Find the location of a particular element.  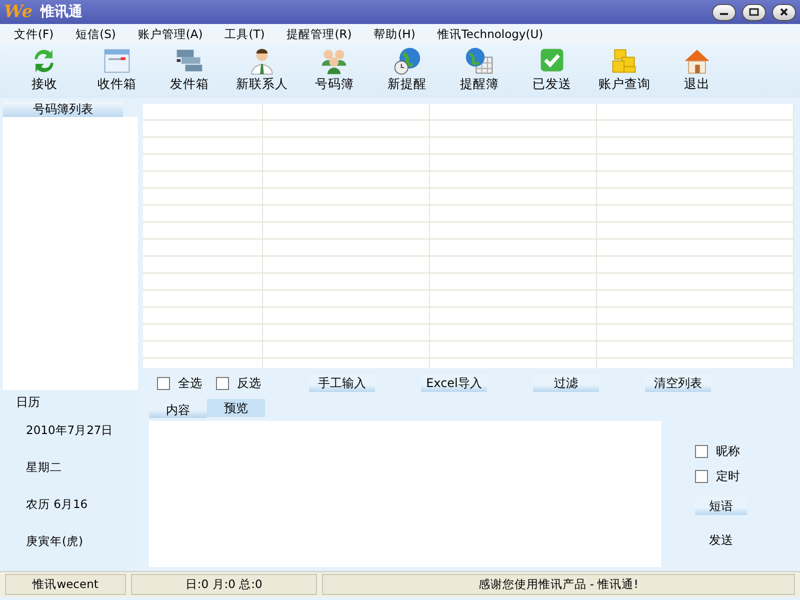

toolbar-button: 已发送 is located at coordinates (552, 71).